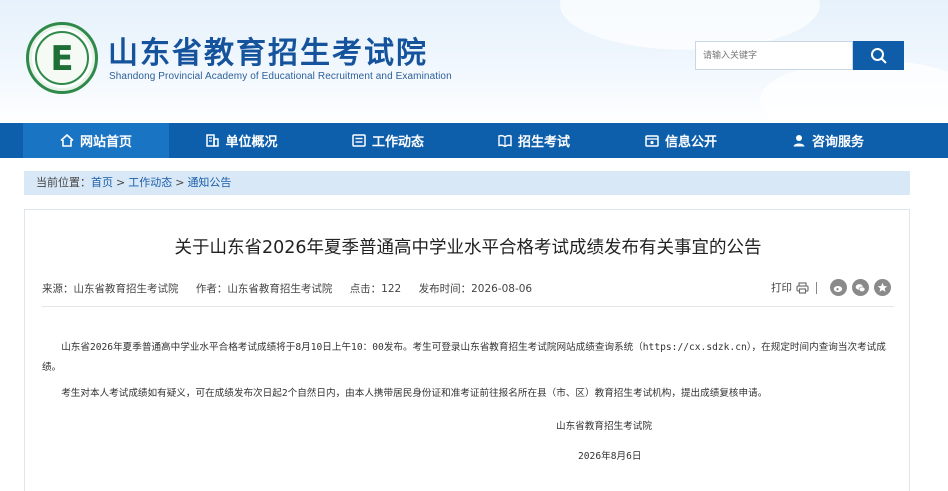 Image resolution: width=948 pixels, height=491 pixels. What do you see at coordinates (264, 289) in the screenshot?
I see `meta-author: 作者：山东省教育招生考试院` at bounding box center [264, 289].